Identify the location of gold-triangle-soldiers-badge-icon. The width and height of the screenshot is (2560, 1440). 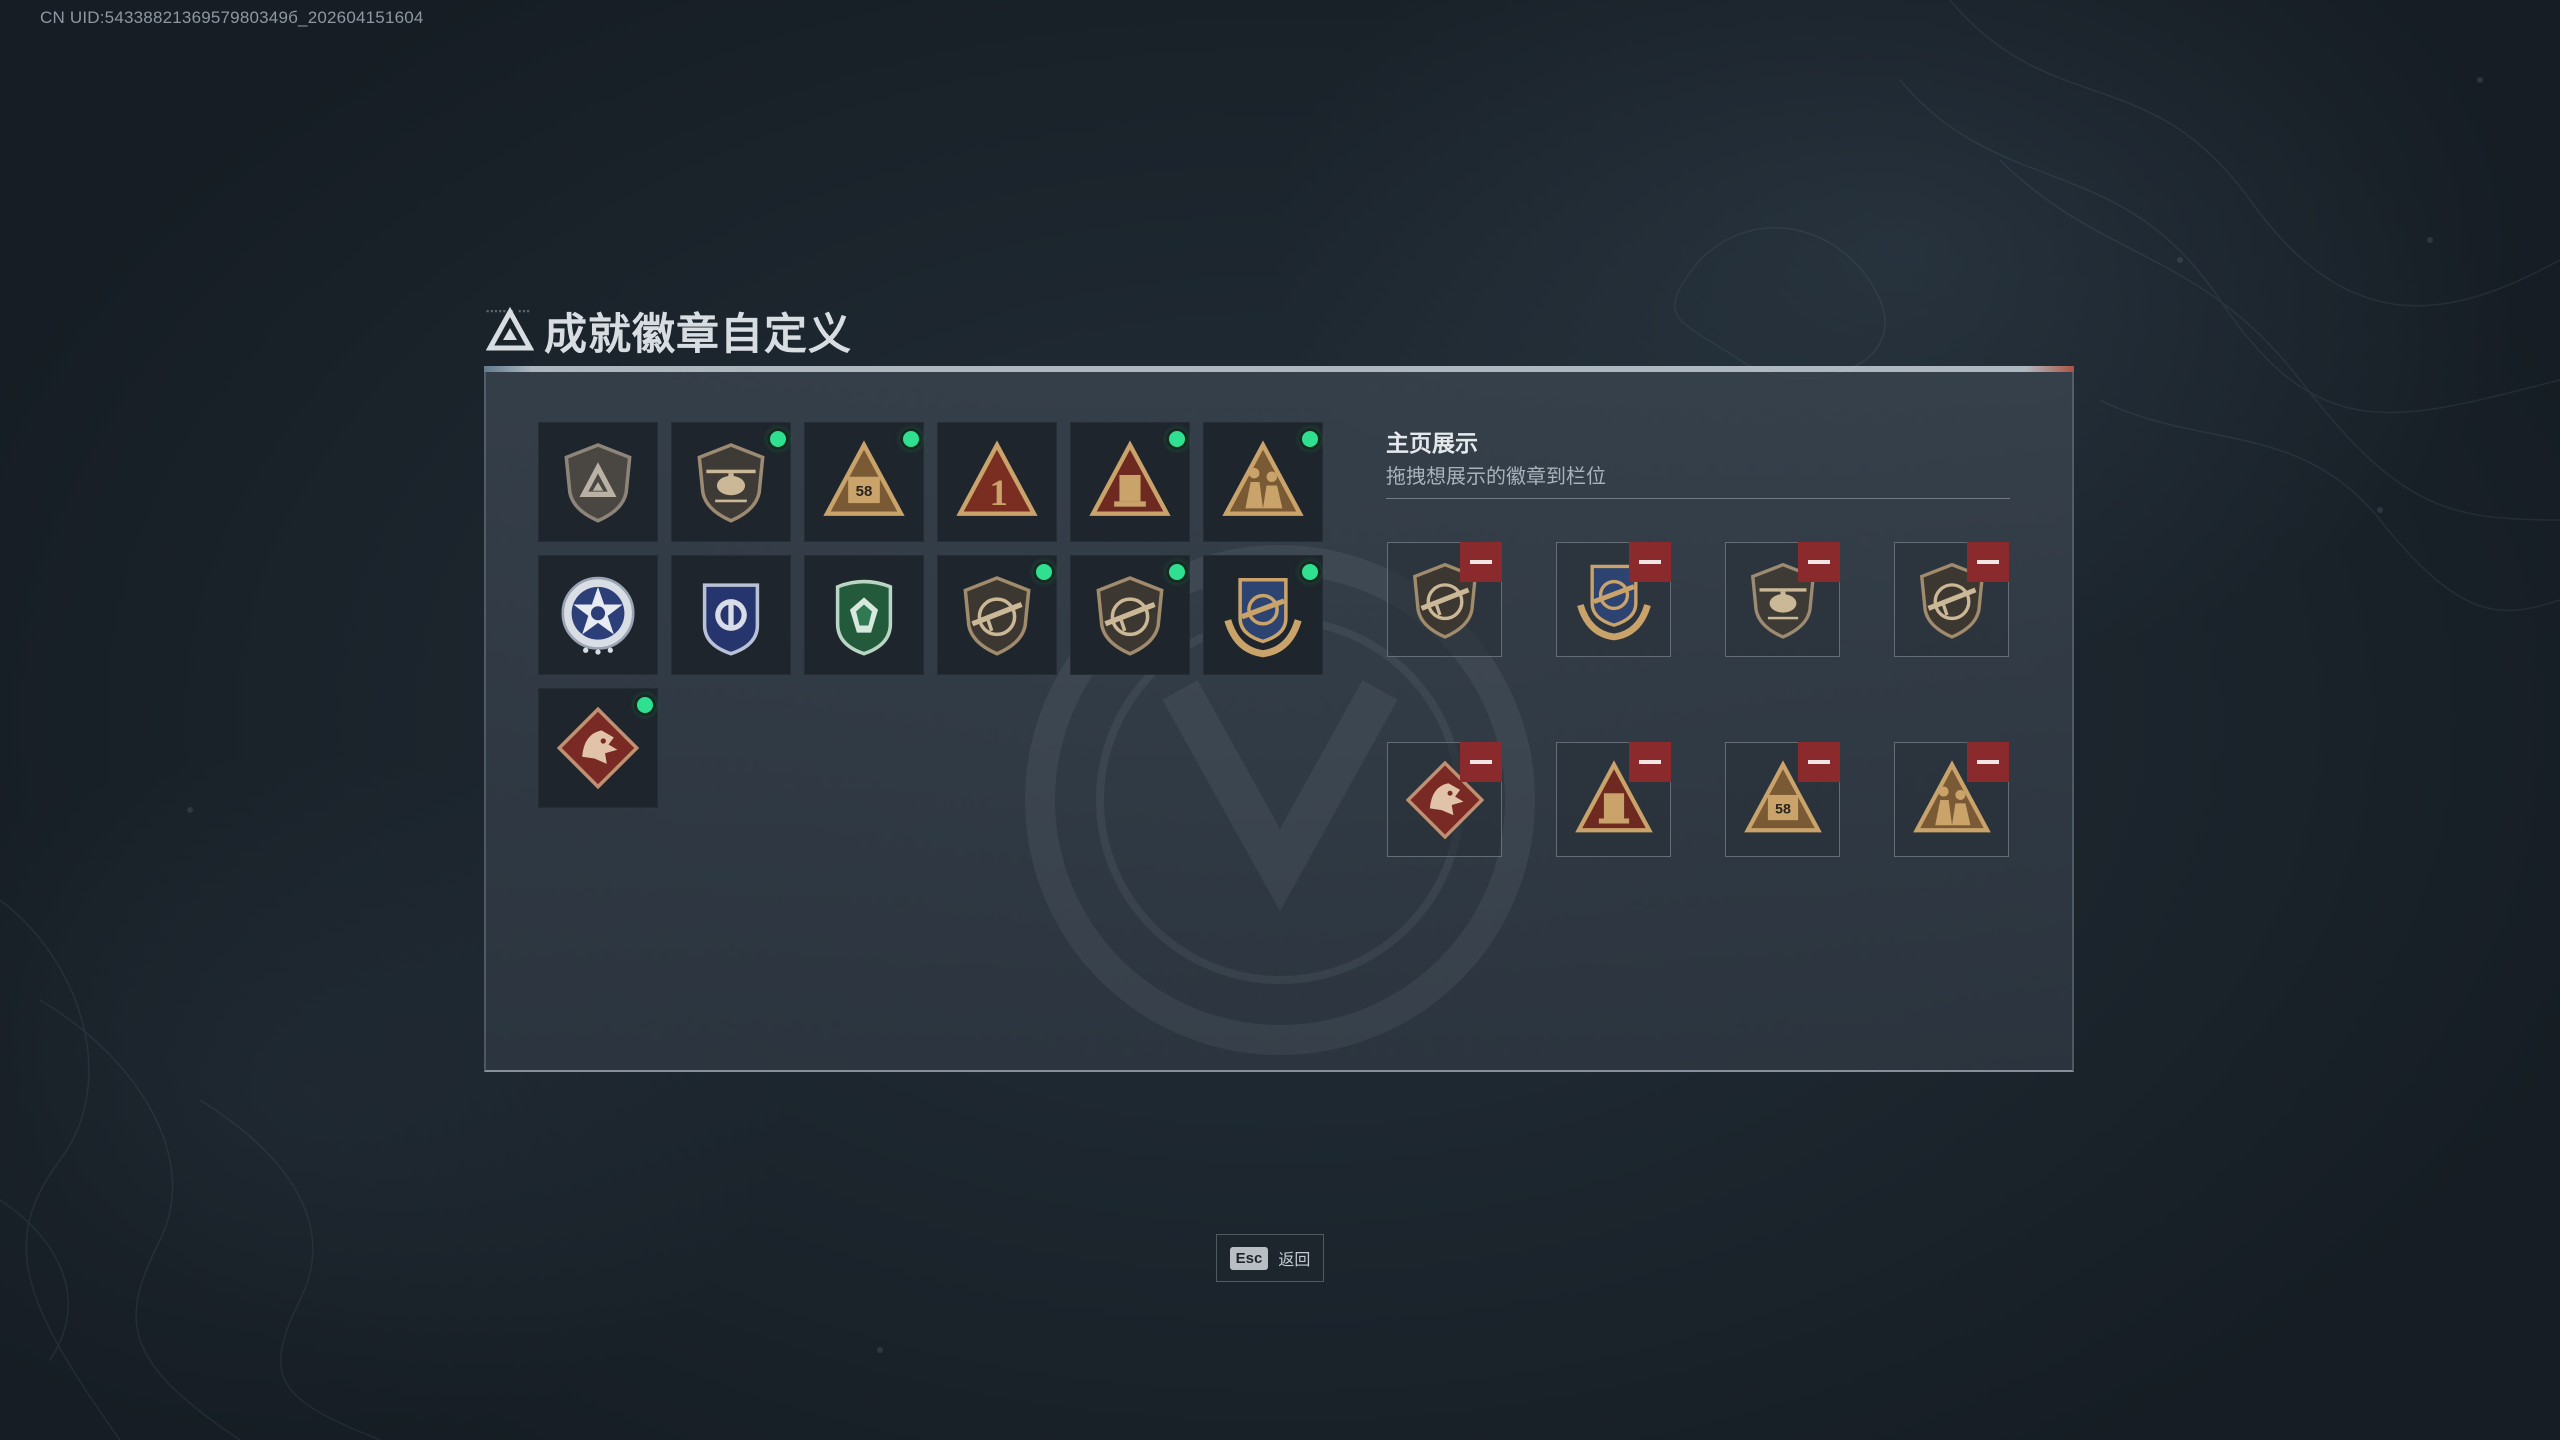
(1263, 478).